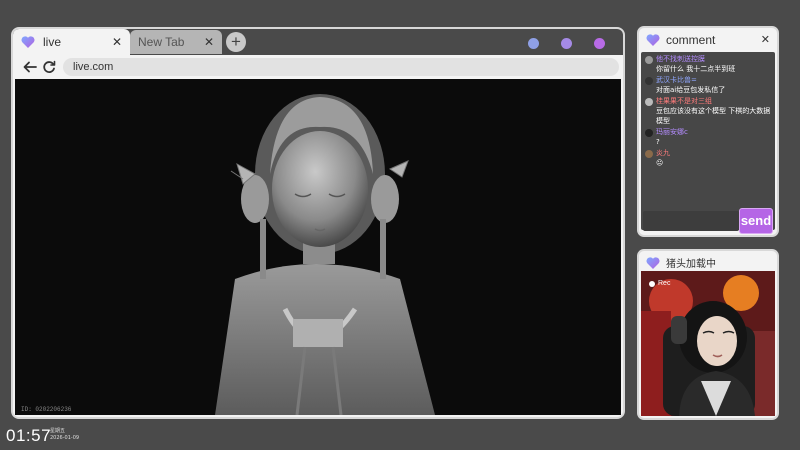  Describe the element at coordinates (58, 431) in the screenshot. I see `clock-weekday: 星期五` at that location.